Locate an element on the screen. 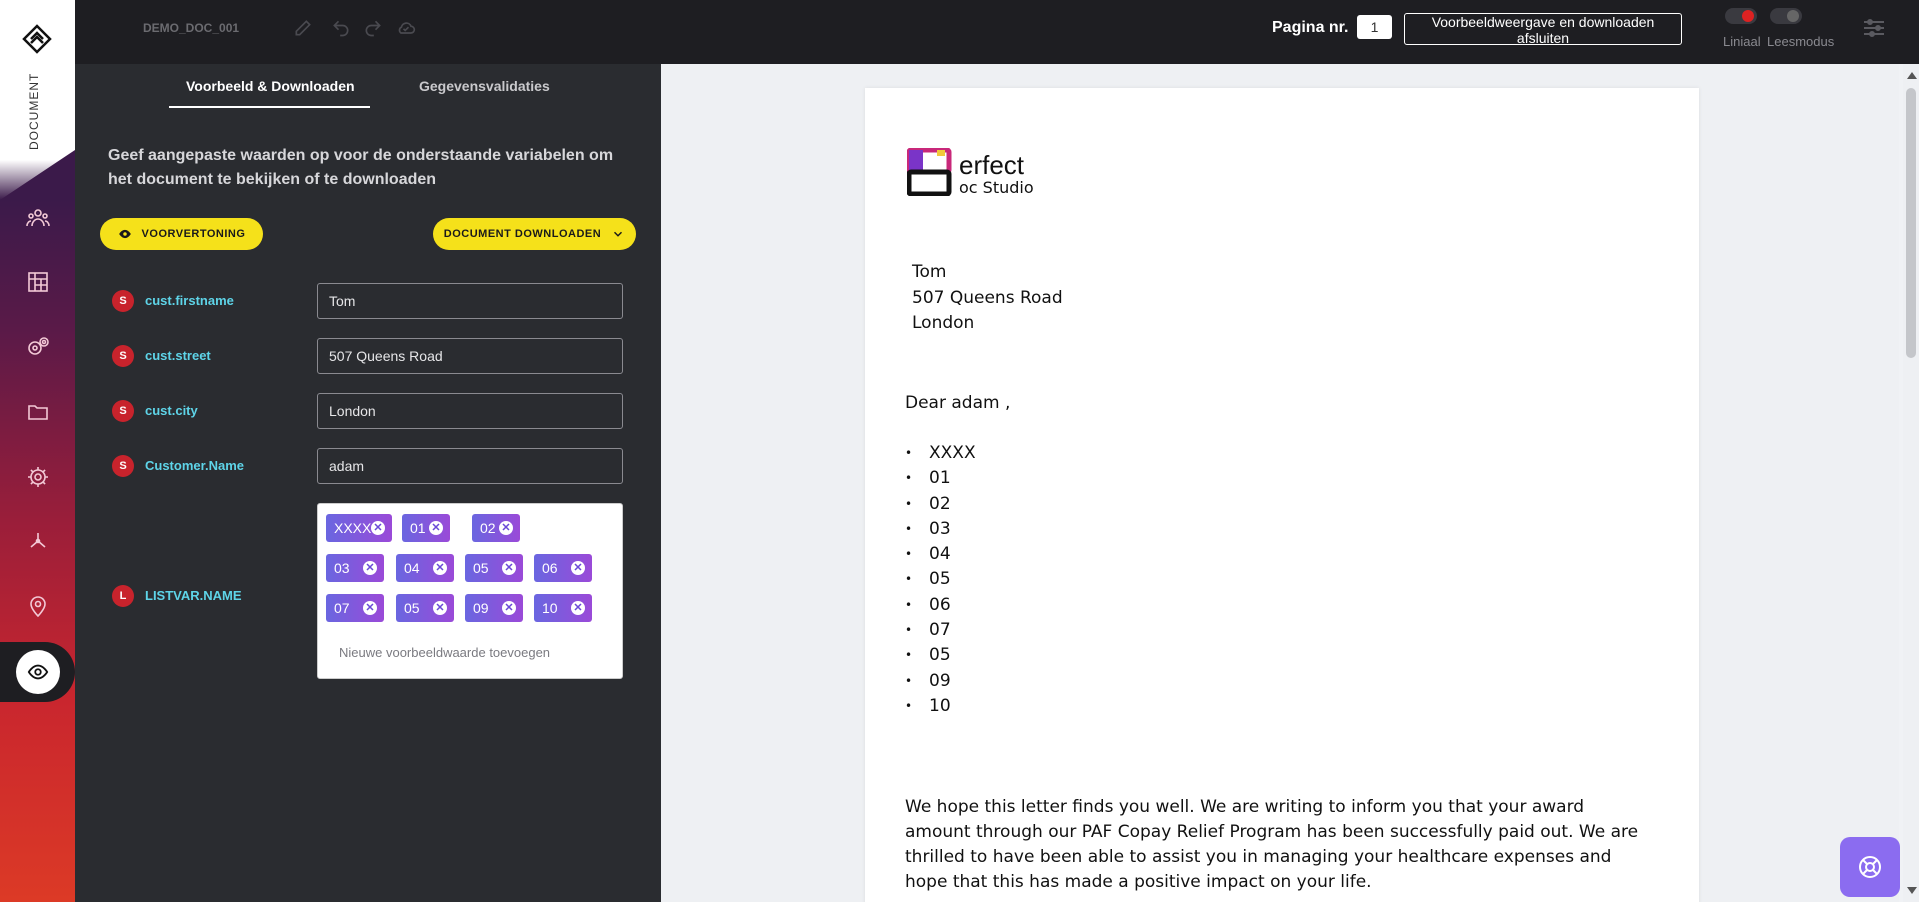  chip-label: 04 is located at coordinates (412, 568).